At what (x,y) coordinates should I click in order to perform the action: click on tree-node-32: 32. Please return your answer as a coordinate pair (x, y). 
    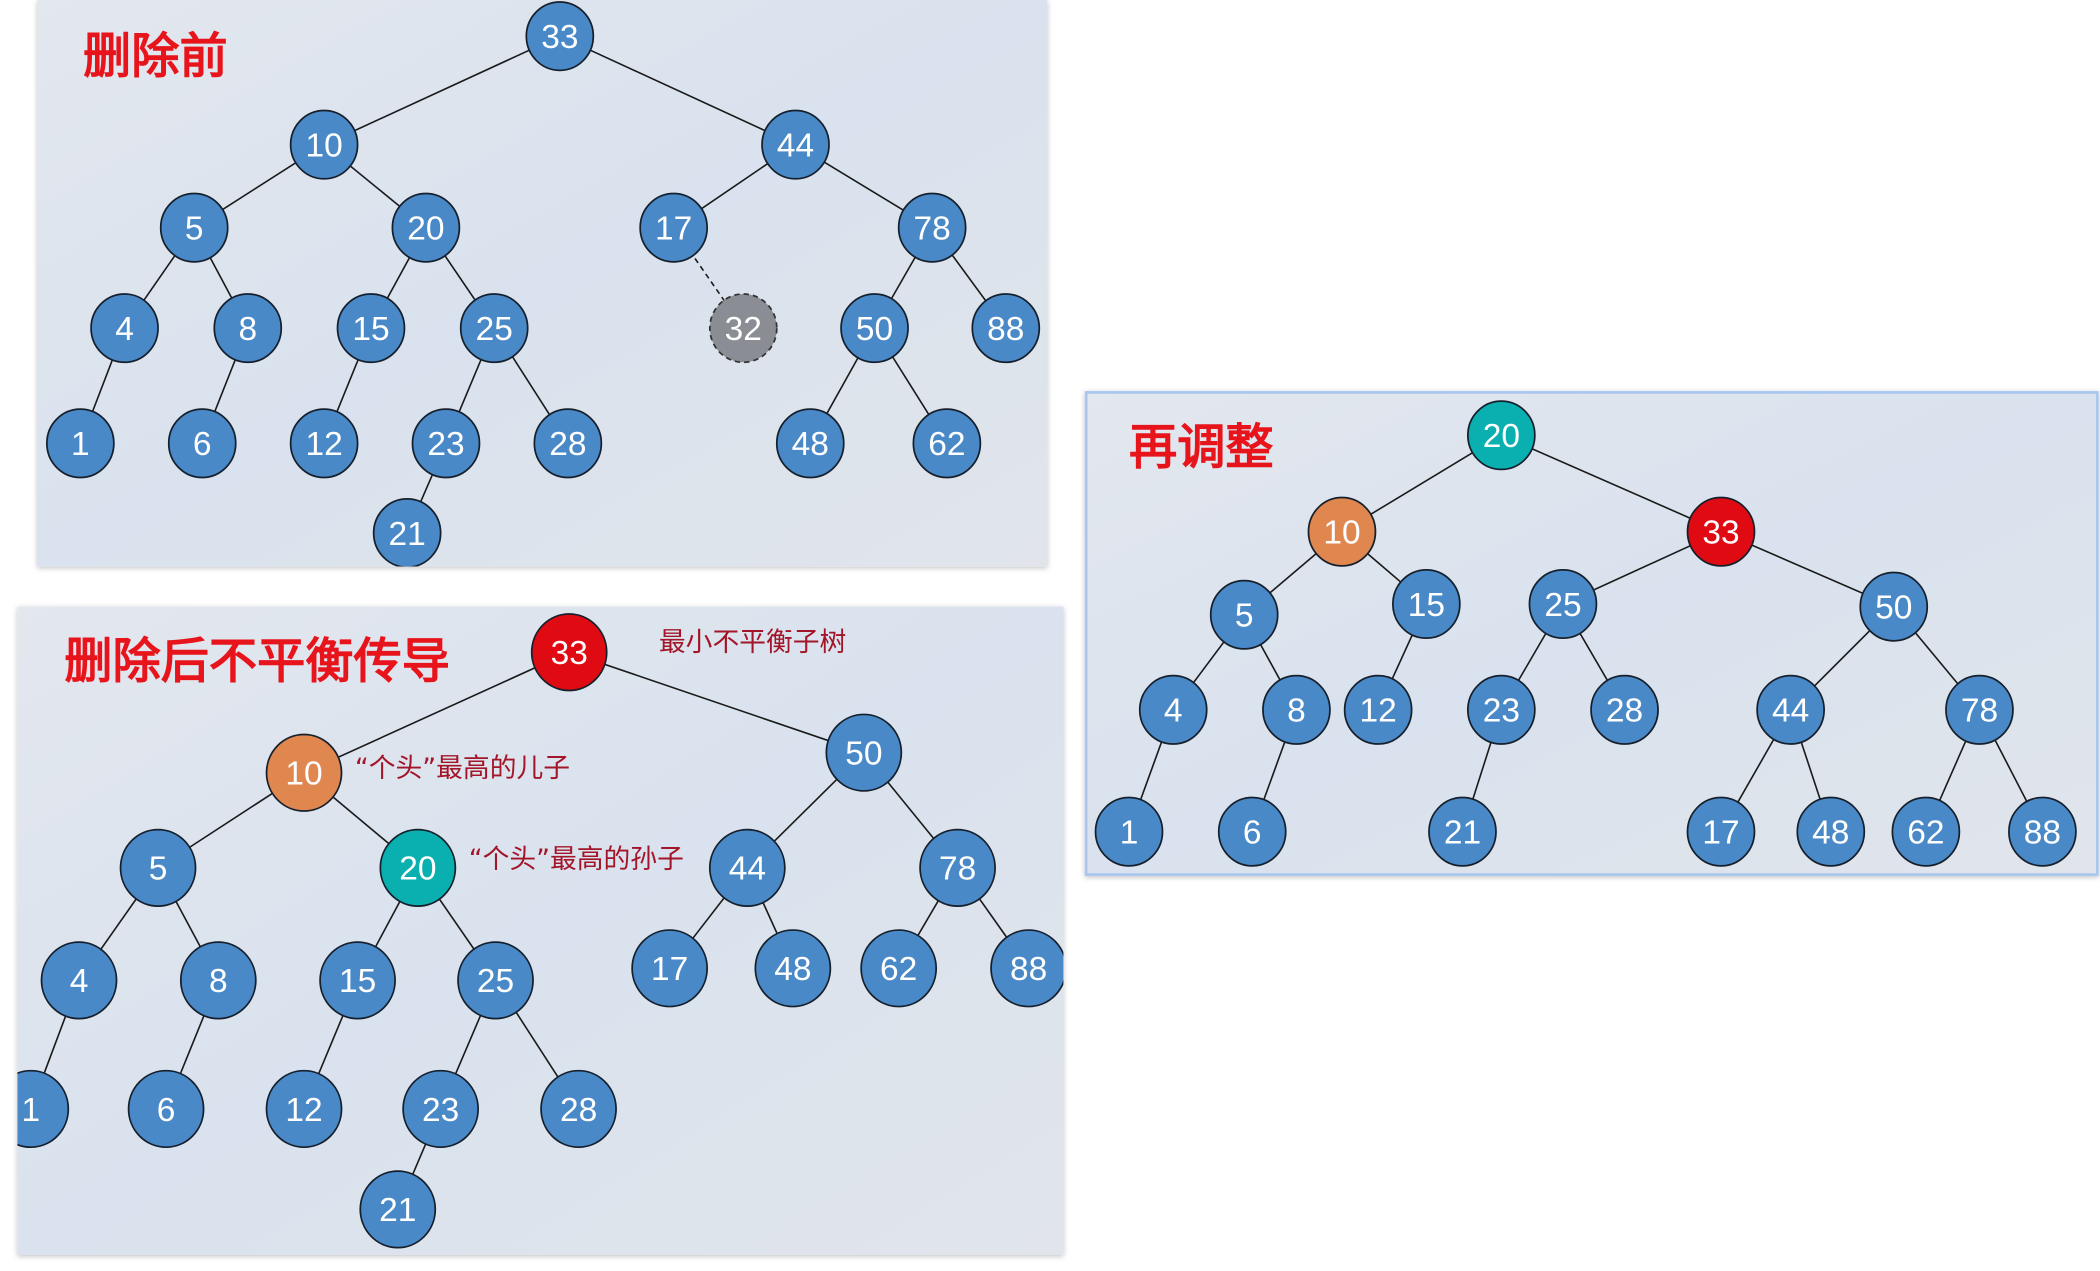
    Looking at the image, I should click on (743, 328).